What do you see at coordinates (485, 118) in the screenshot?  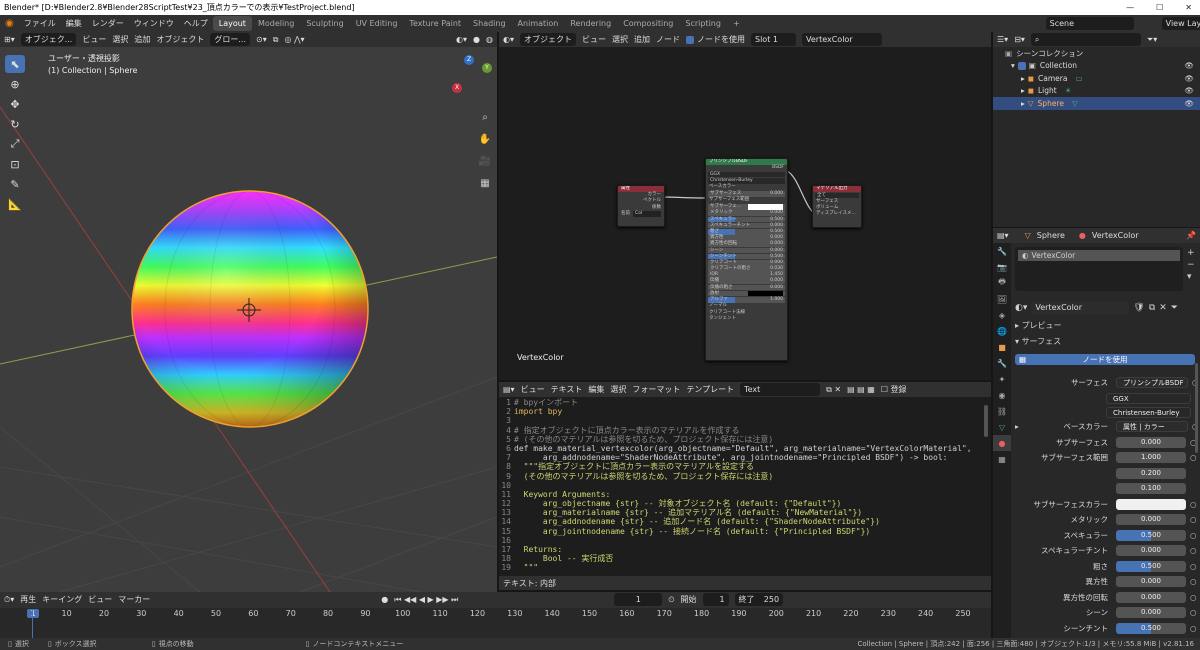 I see `zoom-icon: ⌕` at bounding box center [485, 118].